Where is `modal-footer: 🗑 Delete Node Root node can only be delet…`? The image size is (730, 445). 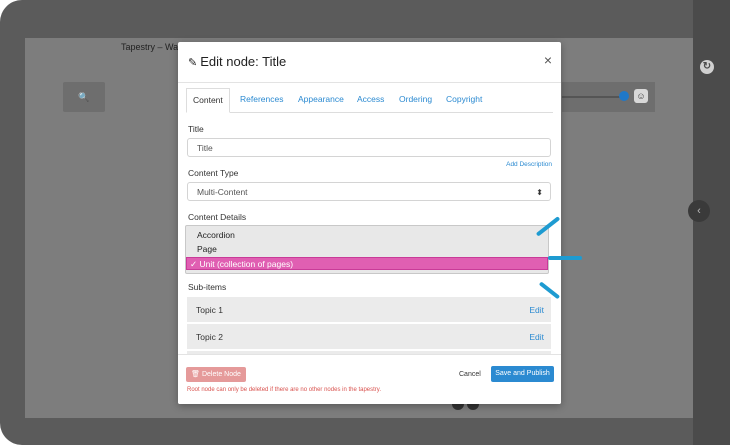
modal-footer: 🗑 Delete Node Root node can only be delet… is located at coordinates (369, 379).